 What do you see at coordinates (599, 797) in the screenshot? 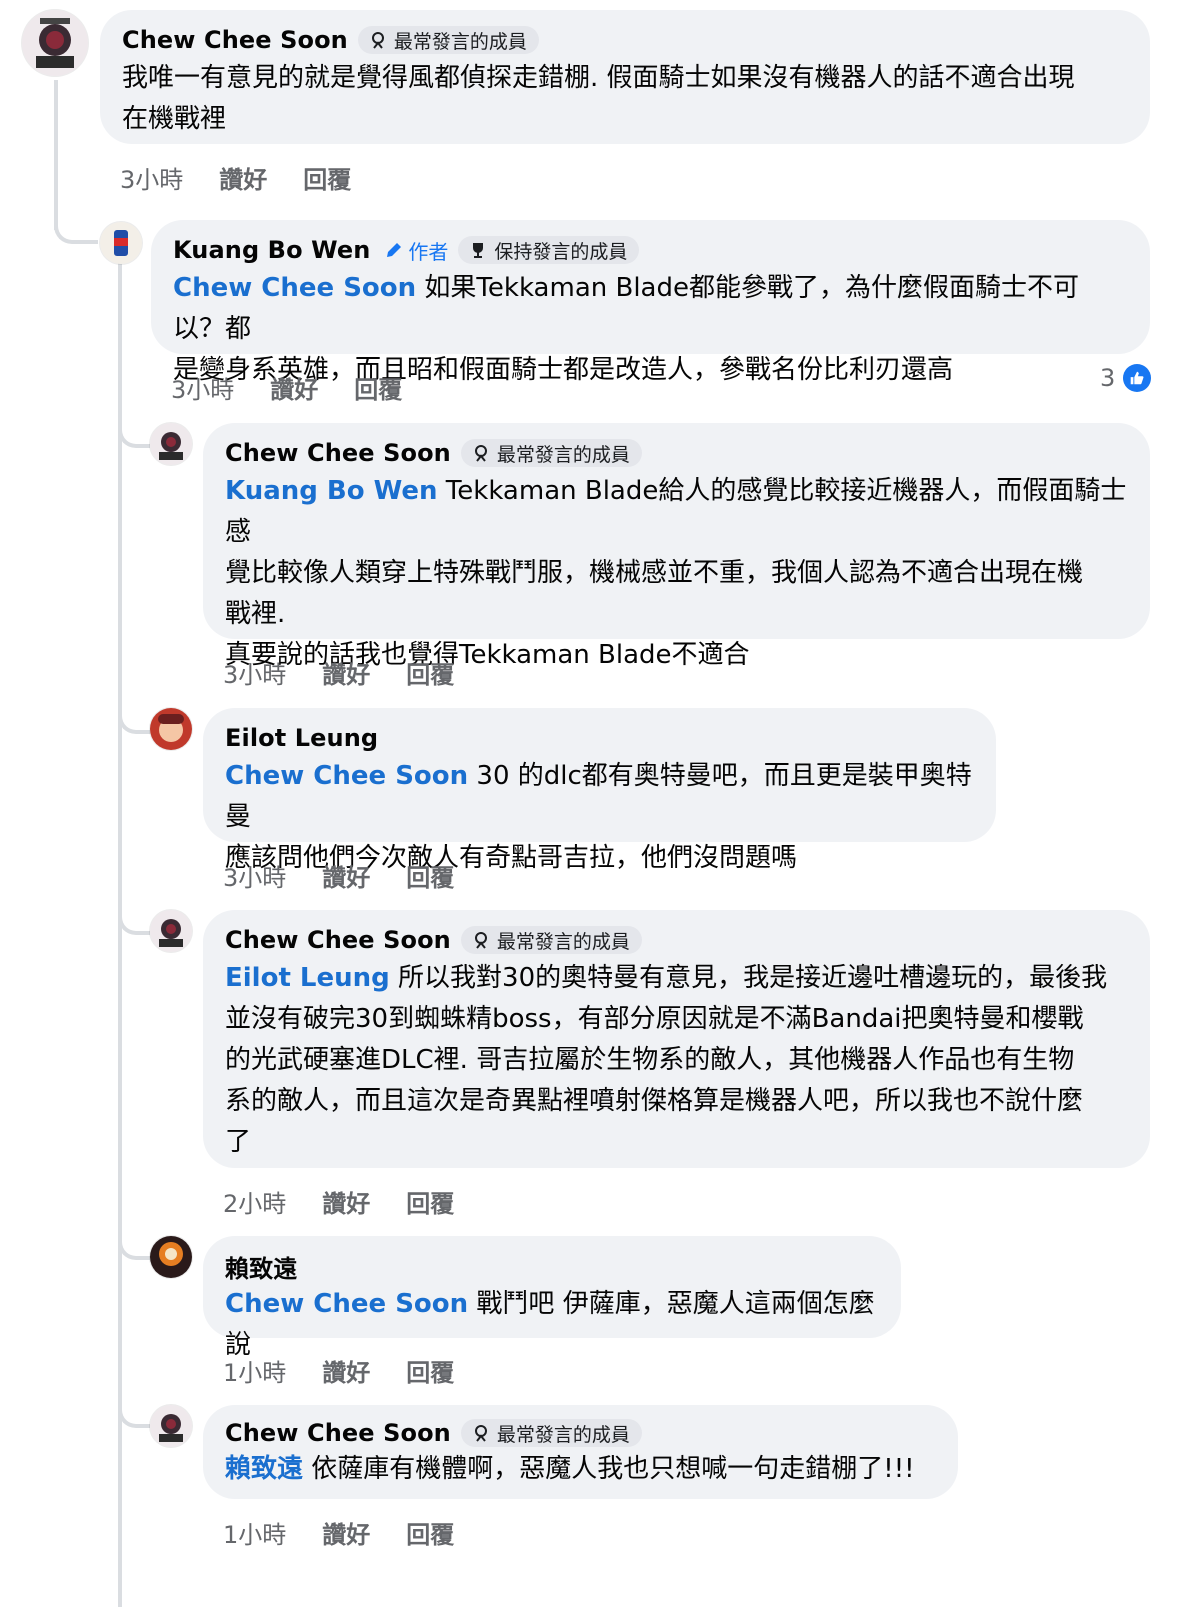
I see `comment-text-line: Chew Chee Soon 30 的dlc都有奥特曼吧，而且更是裝甲奥特曼` at bounding box center [599, 797].